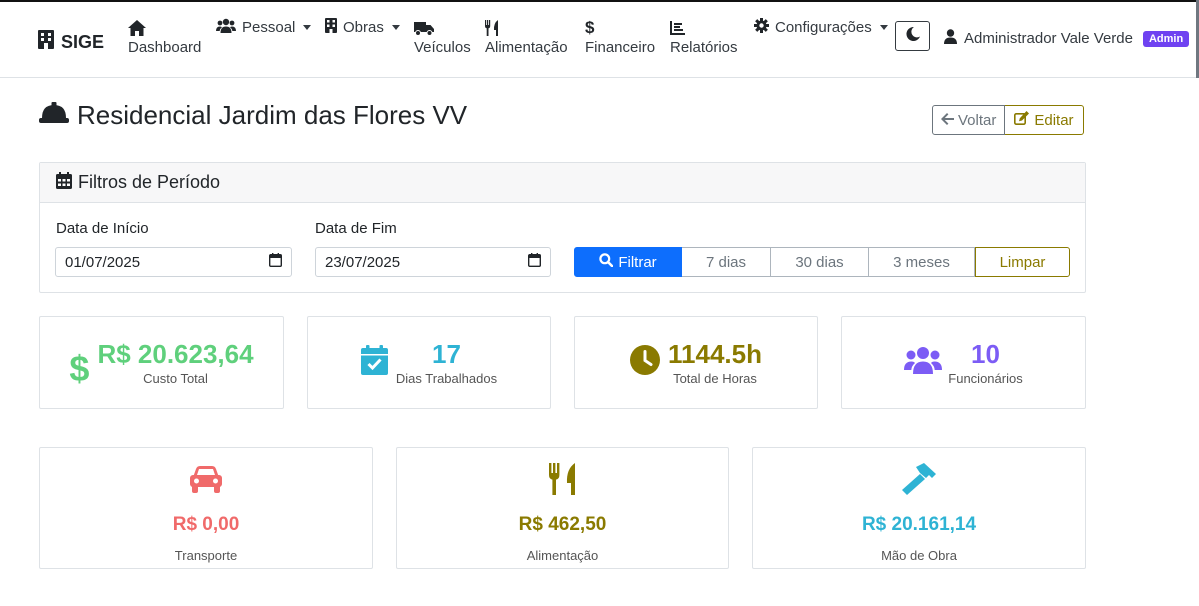  Describe the element at coordinates (526, 36) in the screenshot. I see `nav-alimentacao: Alimentação` at that location.